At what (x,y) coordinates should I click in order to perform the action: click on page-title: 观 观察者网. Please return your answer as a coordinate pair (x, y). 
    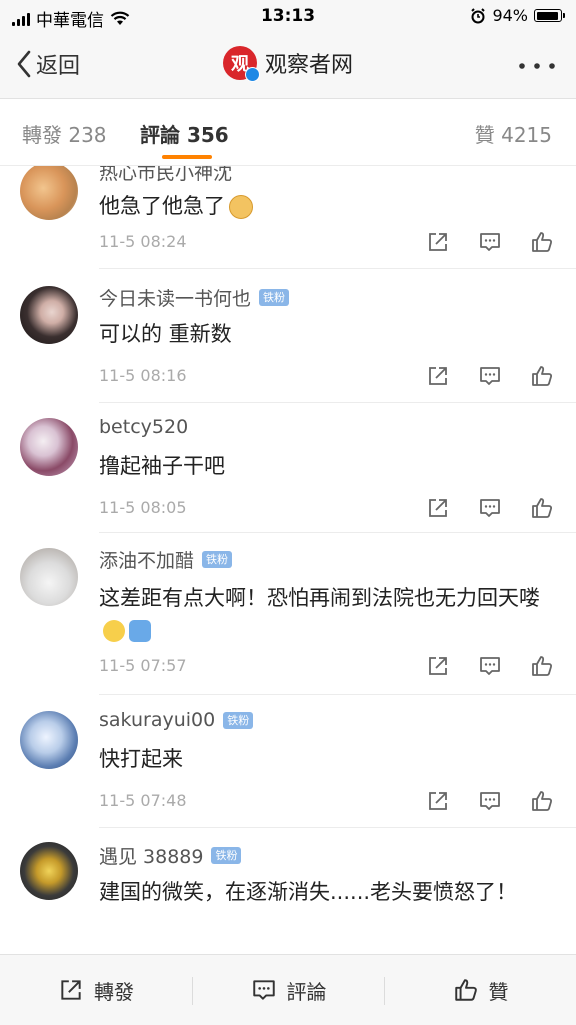
    Looking at the image, I should click on (288, 64).